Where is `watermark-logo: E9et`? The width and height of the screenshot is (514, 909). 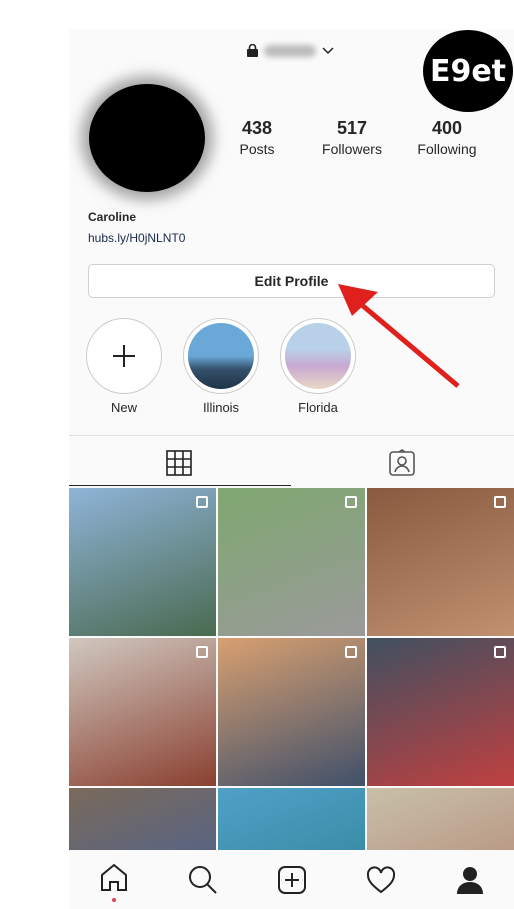 watermark-logo: E9et is located at coordinates (468, 71).